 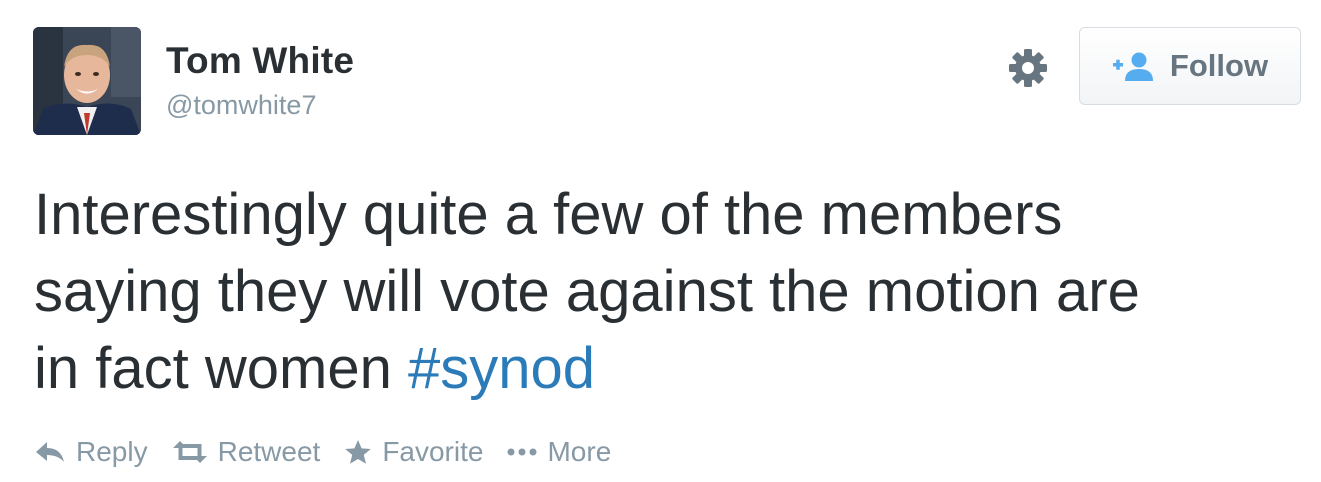 I want to click on gear-icon, so click(x=1028, y=68).